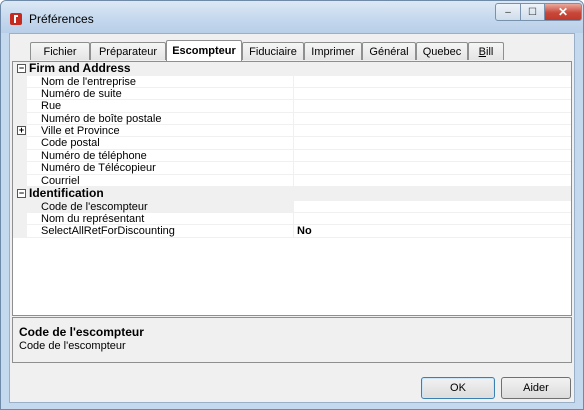  I want to click on property-row: SelectAllRetForDiscounting No, so click(292, 231).